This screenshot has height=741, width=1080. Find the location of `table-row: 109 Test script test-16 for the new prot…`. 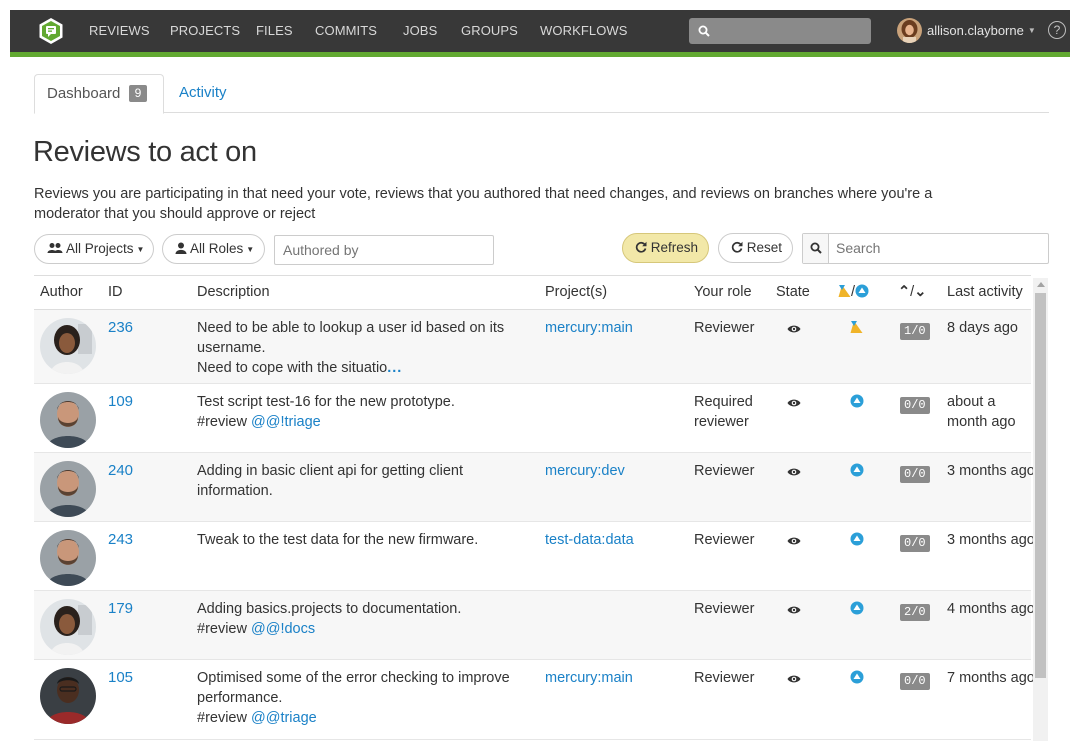

table-row: 109 Test script test-16 for the new prot… is located at coordinates (532, 418).